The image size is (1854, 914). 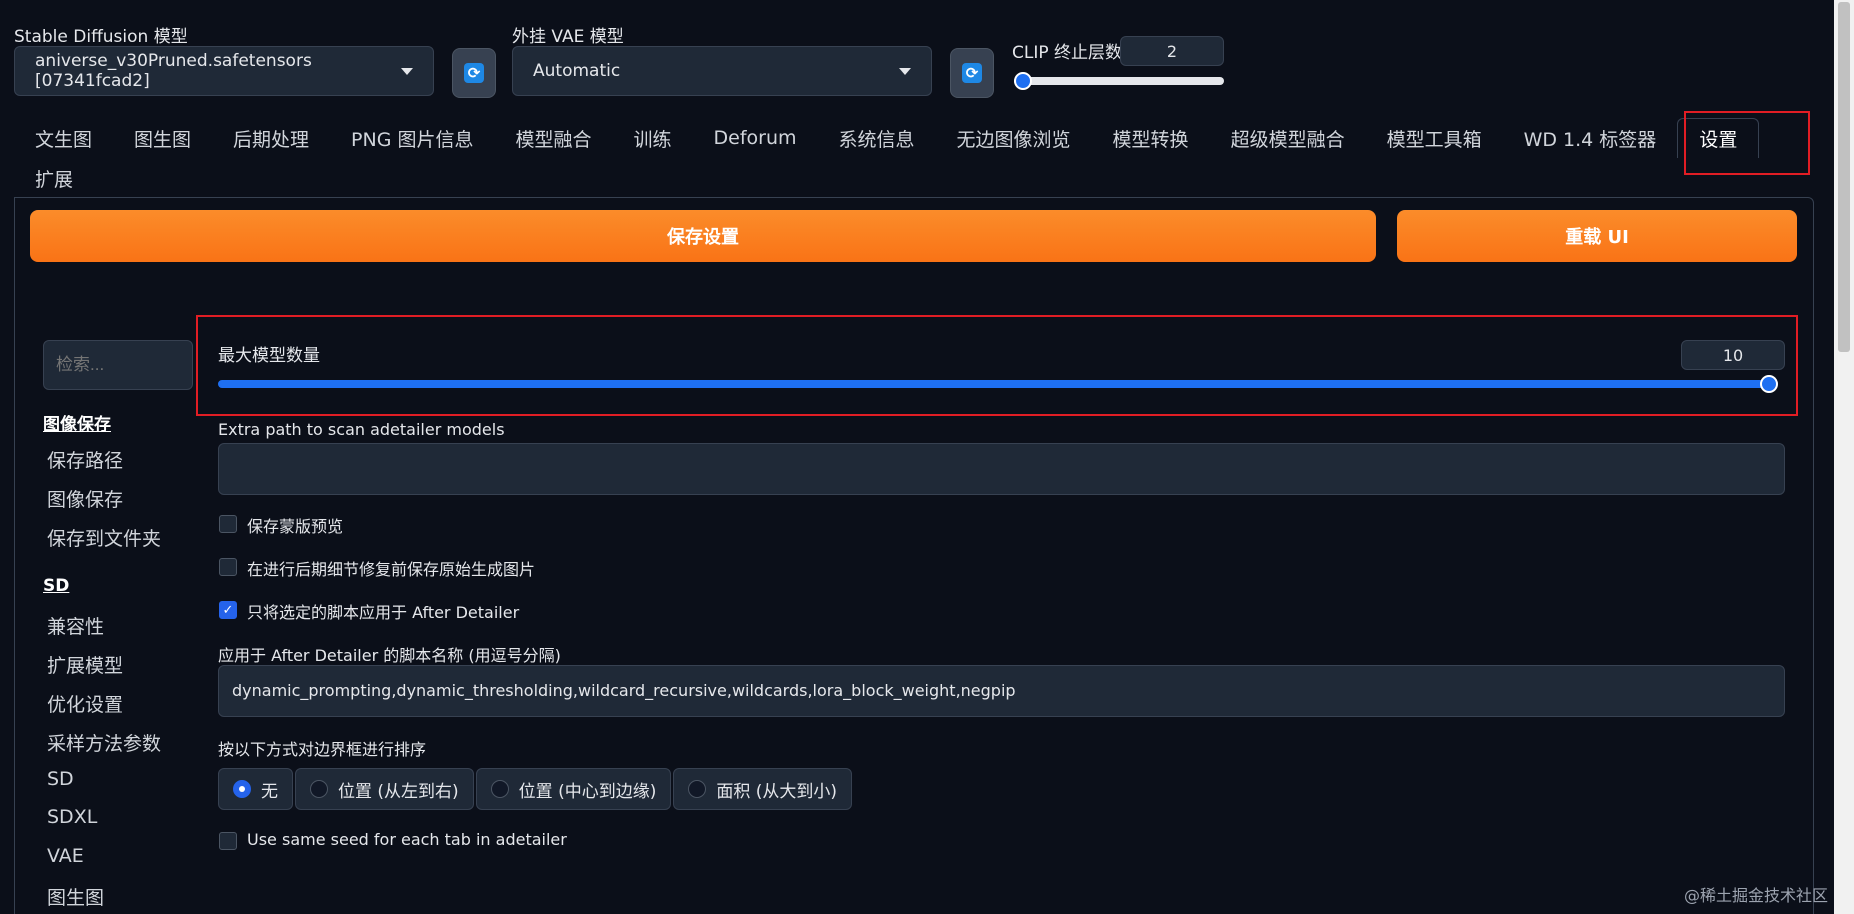 What do you see at coordinates (72, 817) in the screenshot?
I see `sidebar-item-sdxl: SDXL` at bounding box center [72, 817].